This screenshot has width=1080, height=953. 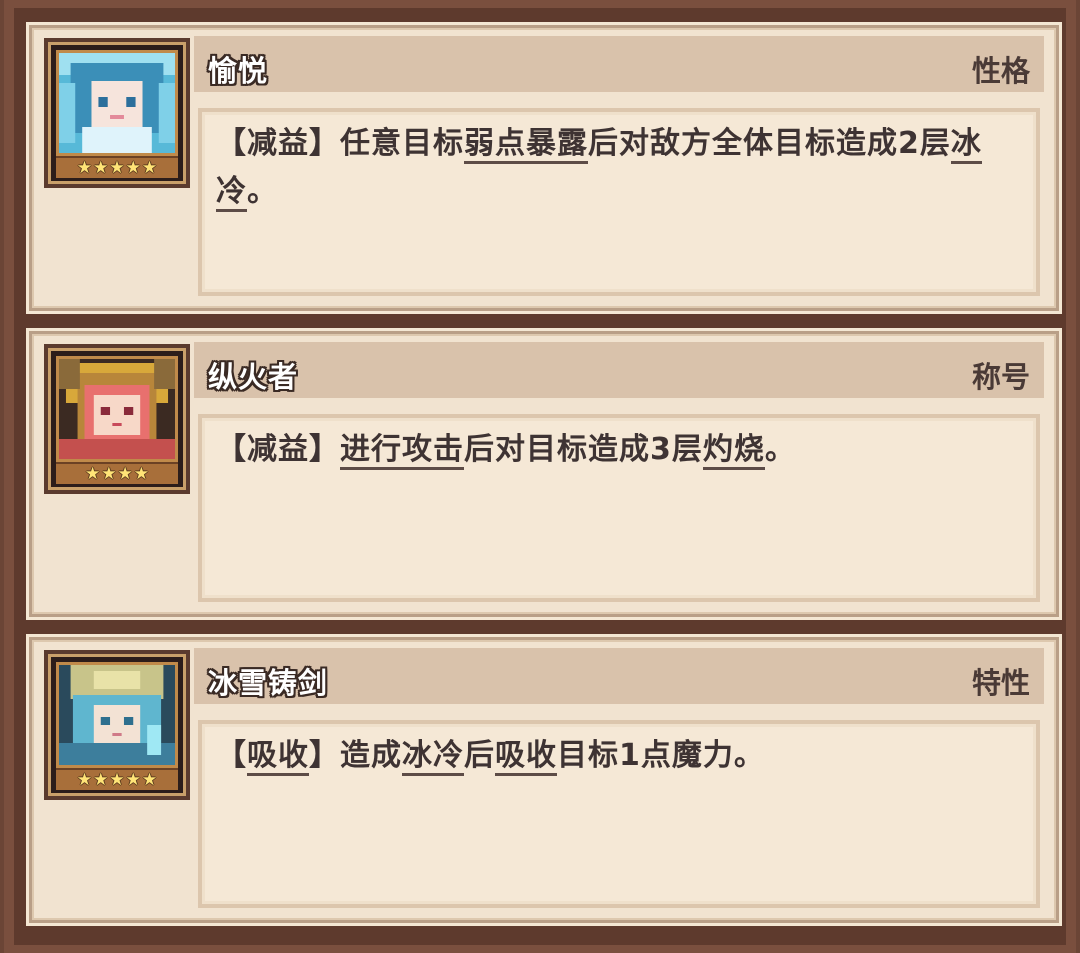 I want to click on portrait-ice-knight: ★ ★ ★ ★ ★, so click(x=117, y=725).